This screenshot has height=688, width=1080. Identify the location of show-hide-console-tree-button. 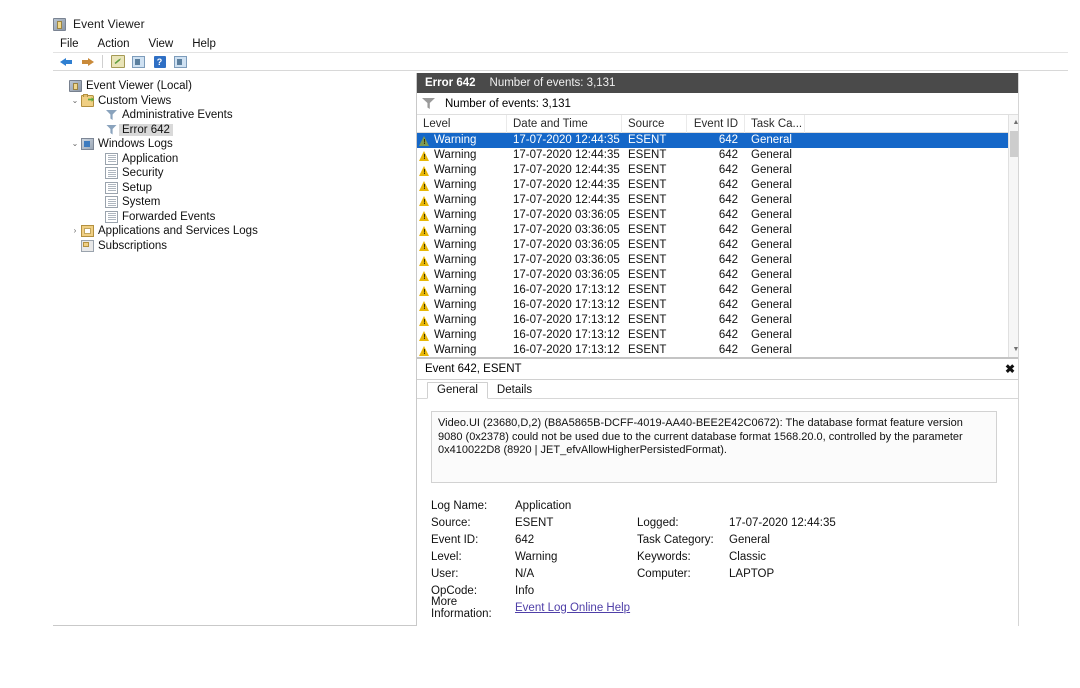
(138, 62).